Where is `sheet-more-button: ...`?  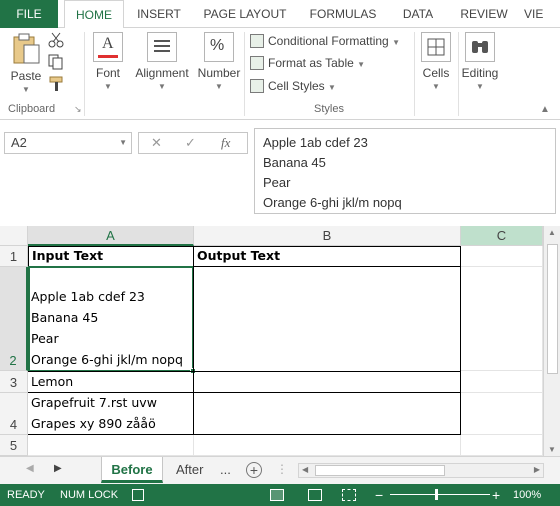 sheet-more-button: ... is located at coordinates (228, 470).